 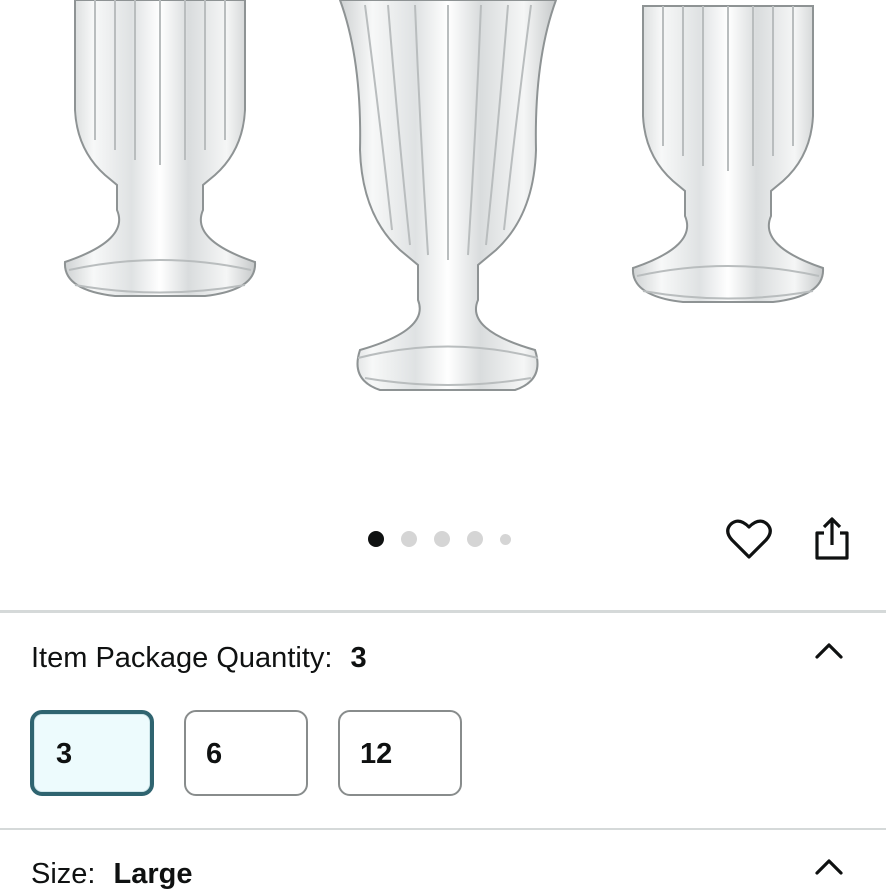 I want to click on package-quantity-header: Item Package Quantity: 3, so click(x=199, y=658).